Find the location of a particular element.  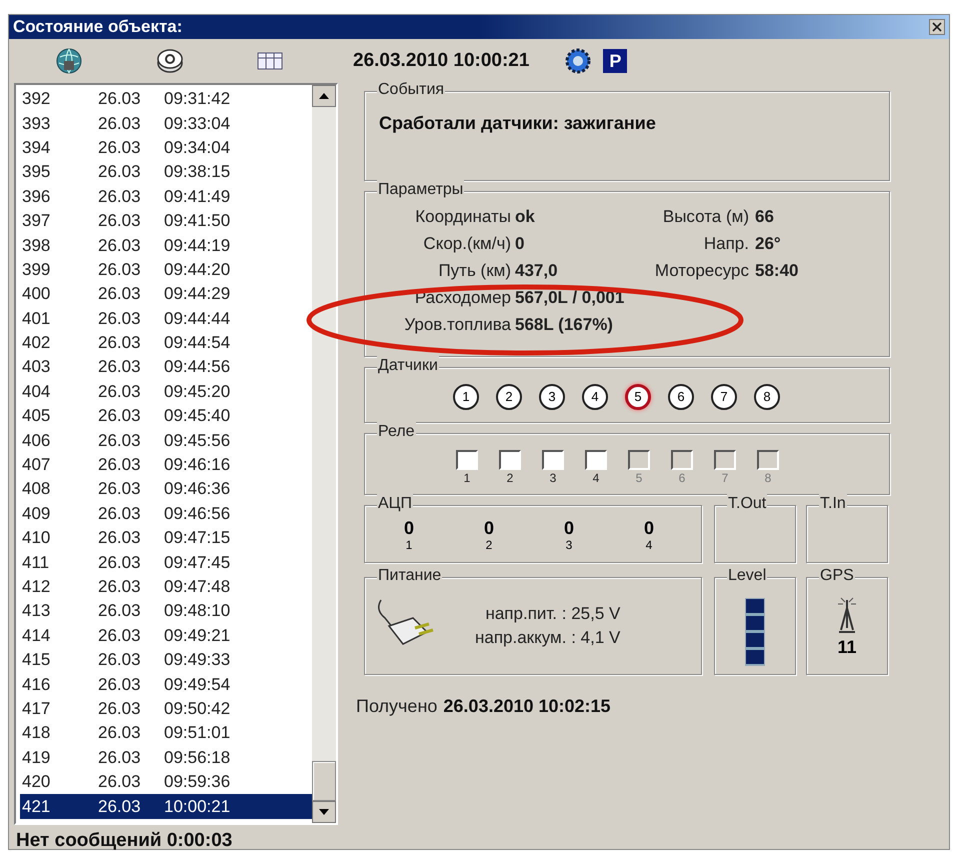

row-time: 09:47:15 is located at coordinates (197, 538).